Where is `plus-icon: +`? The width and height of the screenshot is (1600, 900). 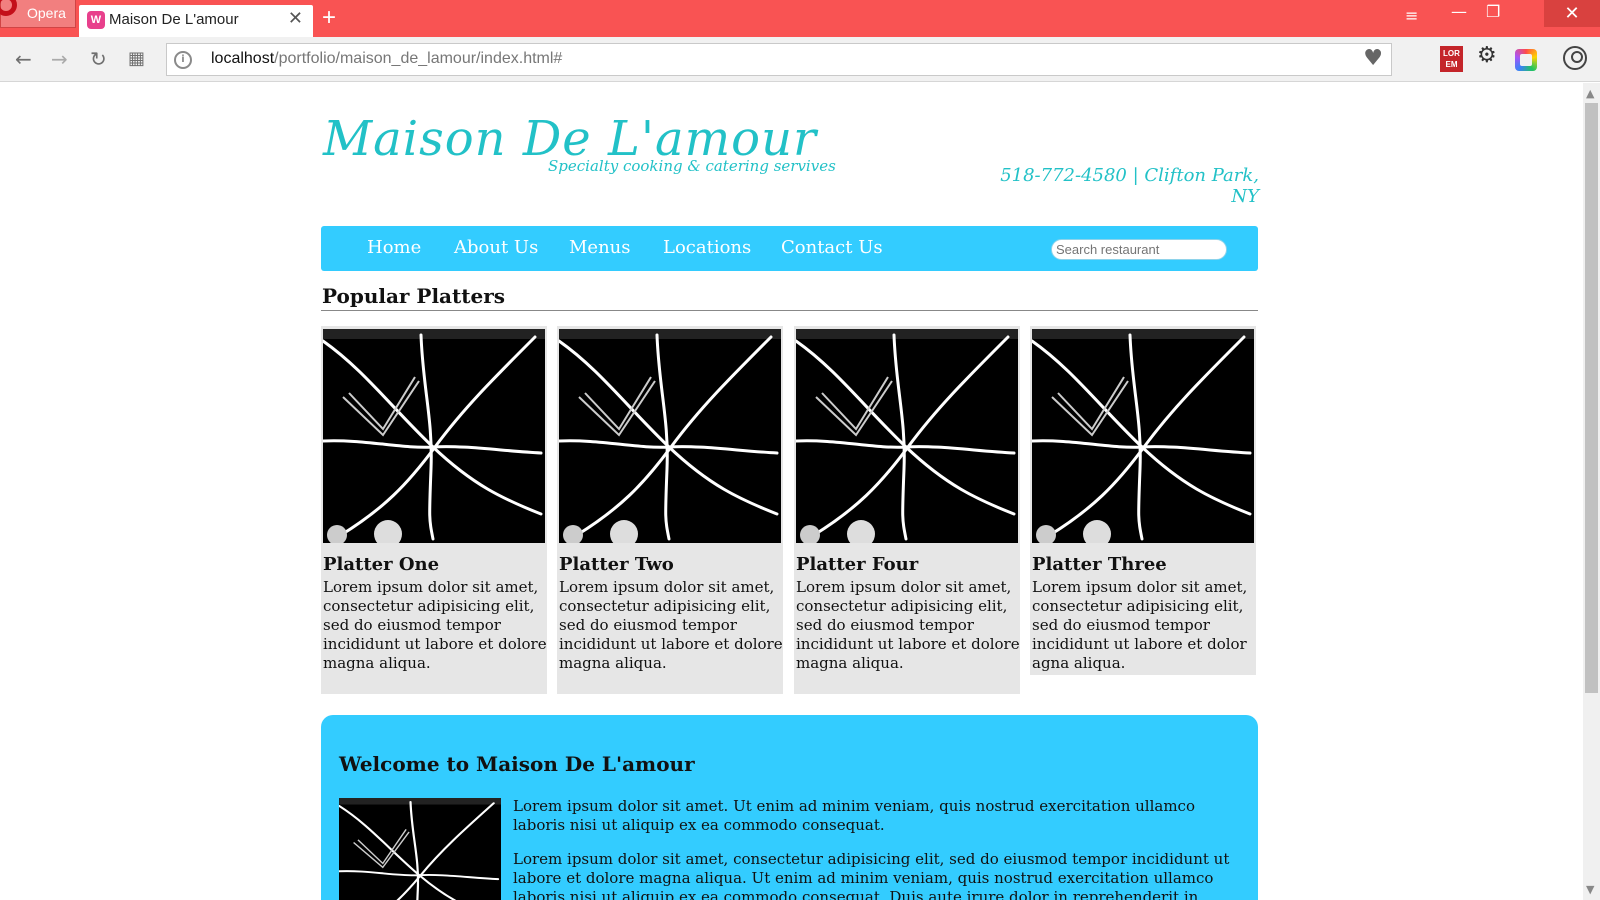 plus-icon: + is located at coordinates (329, 18).